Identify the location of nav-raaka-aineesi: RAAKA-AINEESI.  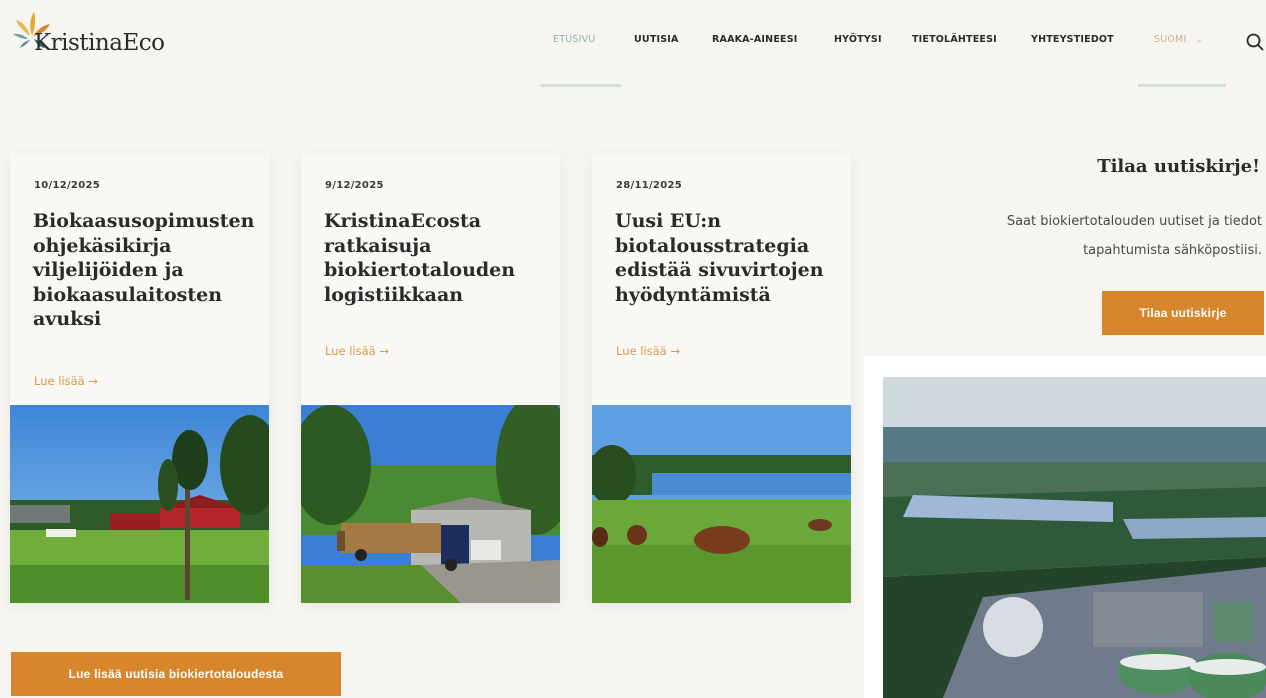
(754, 39).